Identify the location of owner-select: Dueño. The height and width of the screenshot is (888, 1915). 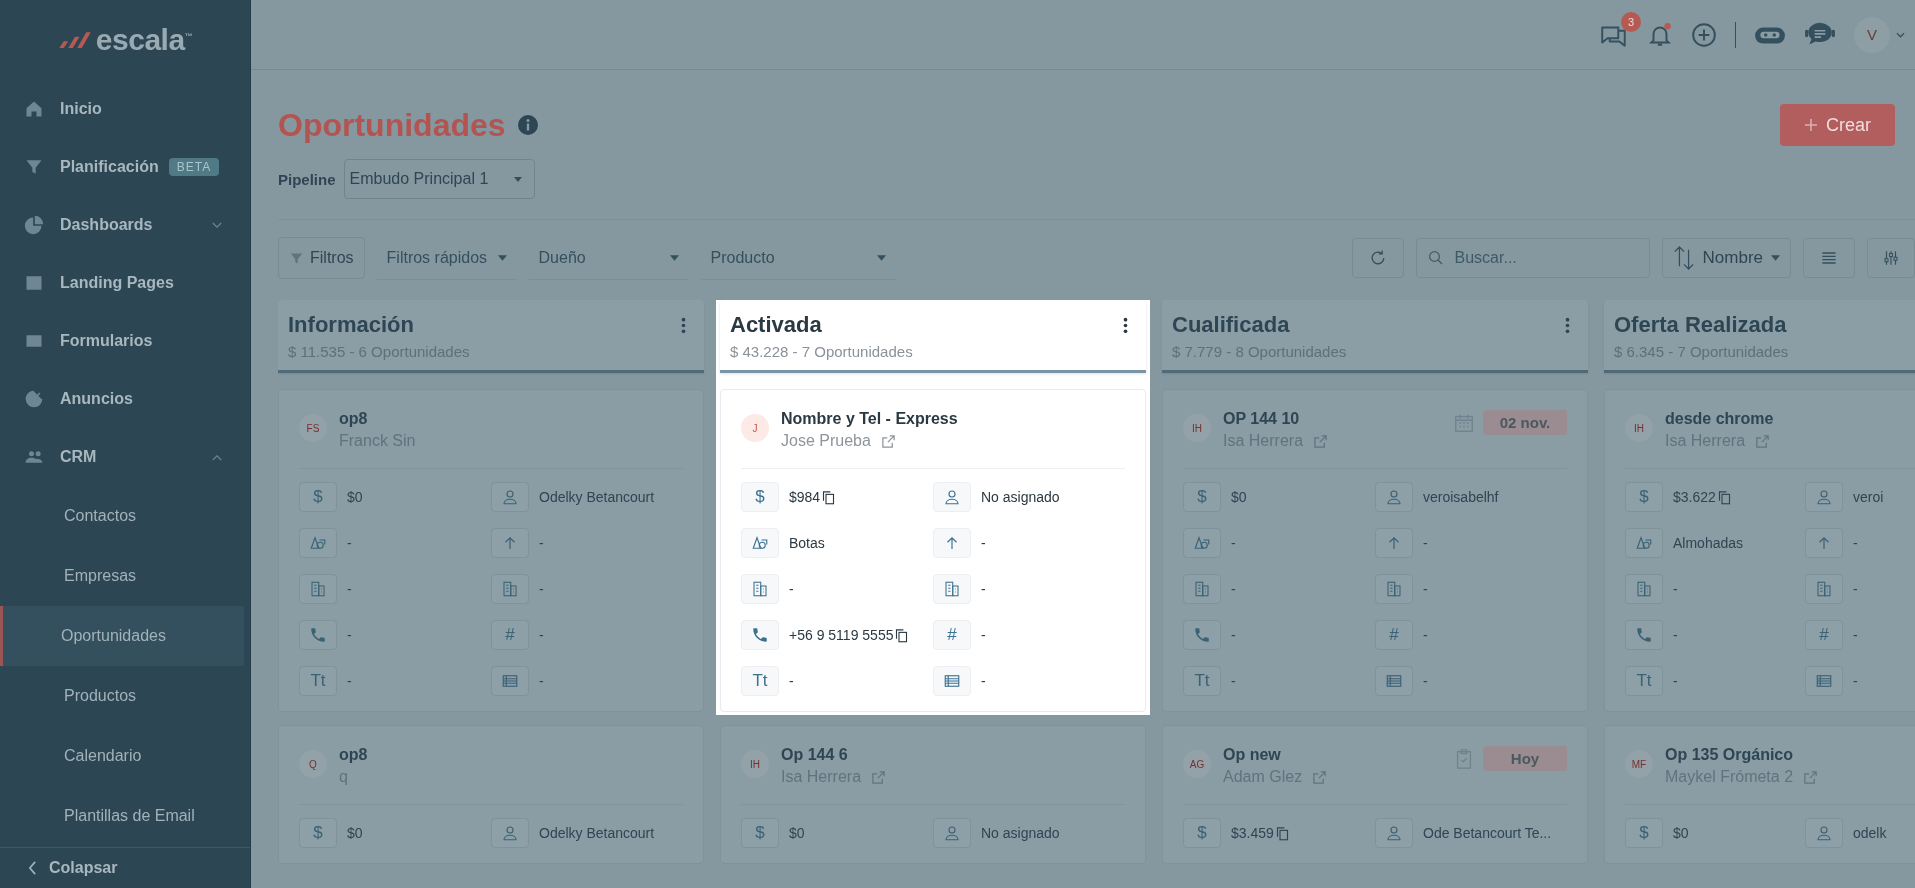
(608, 258).